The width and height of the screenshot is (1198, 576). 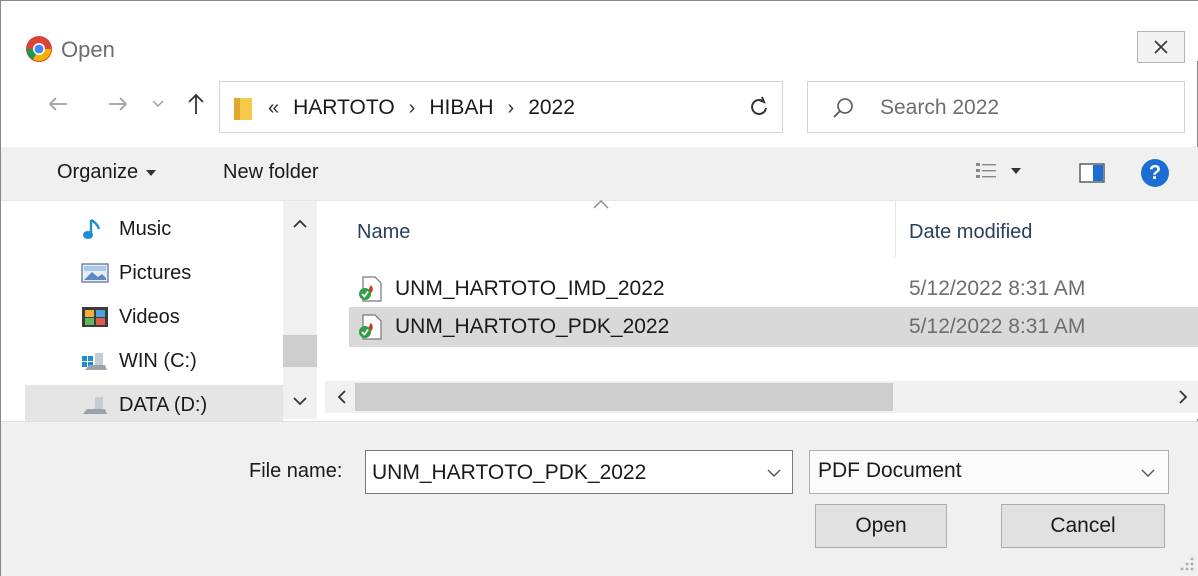 What do you see at coordinates (562, 473) in the screenshot?
I see `file-name-input` at bounding box center [562, 473].